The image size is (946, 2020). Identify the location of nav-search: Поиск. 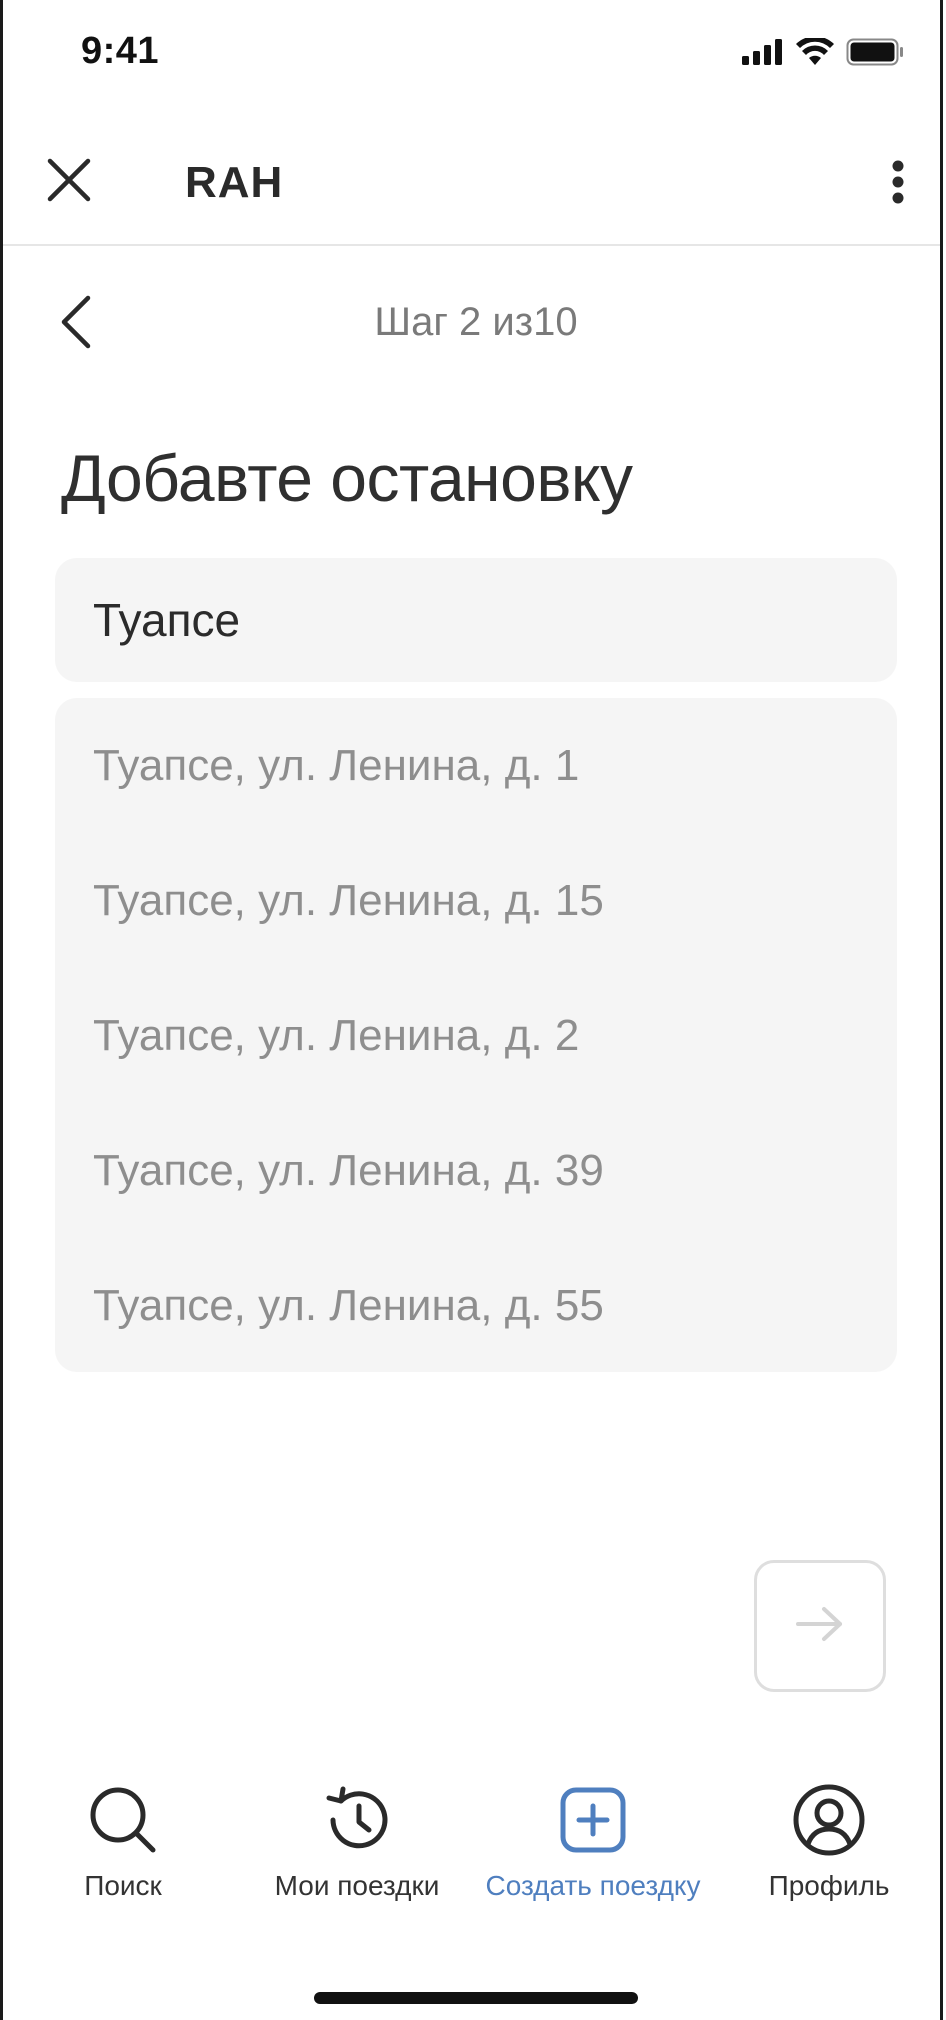
(123, 1840).